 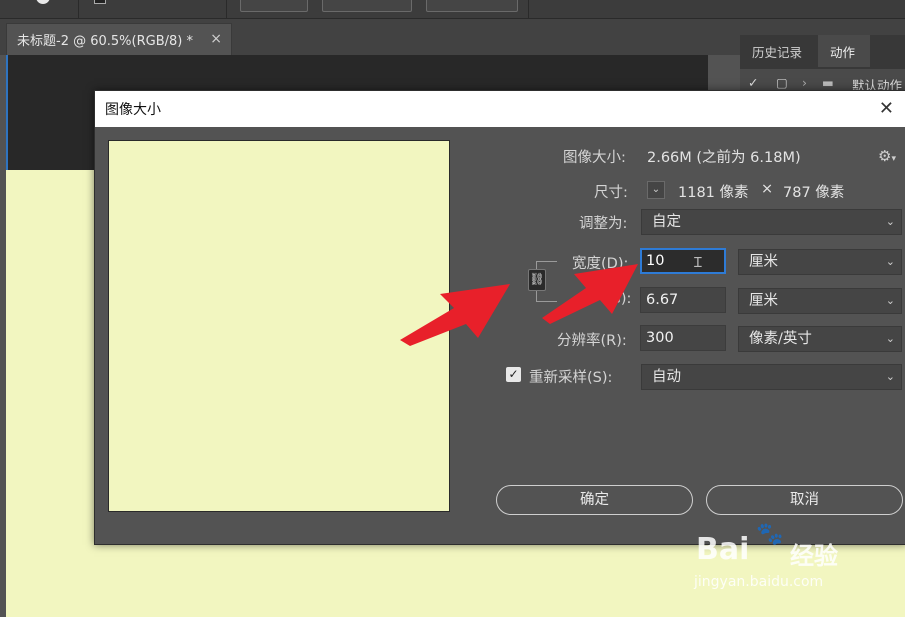 What do you see at coordinates (886, 108) in the screenshot?
I see `close-icon: ✕` at bounding box center [886, 108].